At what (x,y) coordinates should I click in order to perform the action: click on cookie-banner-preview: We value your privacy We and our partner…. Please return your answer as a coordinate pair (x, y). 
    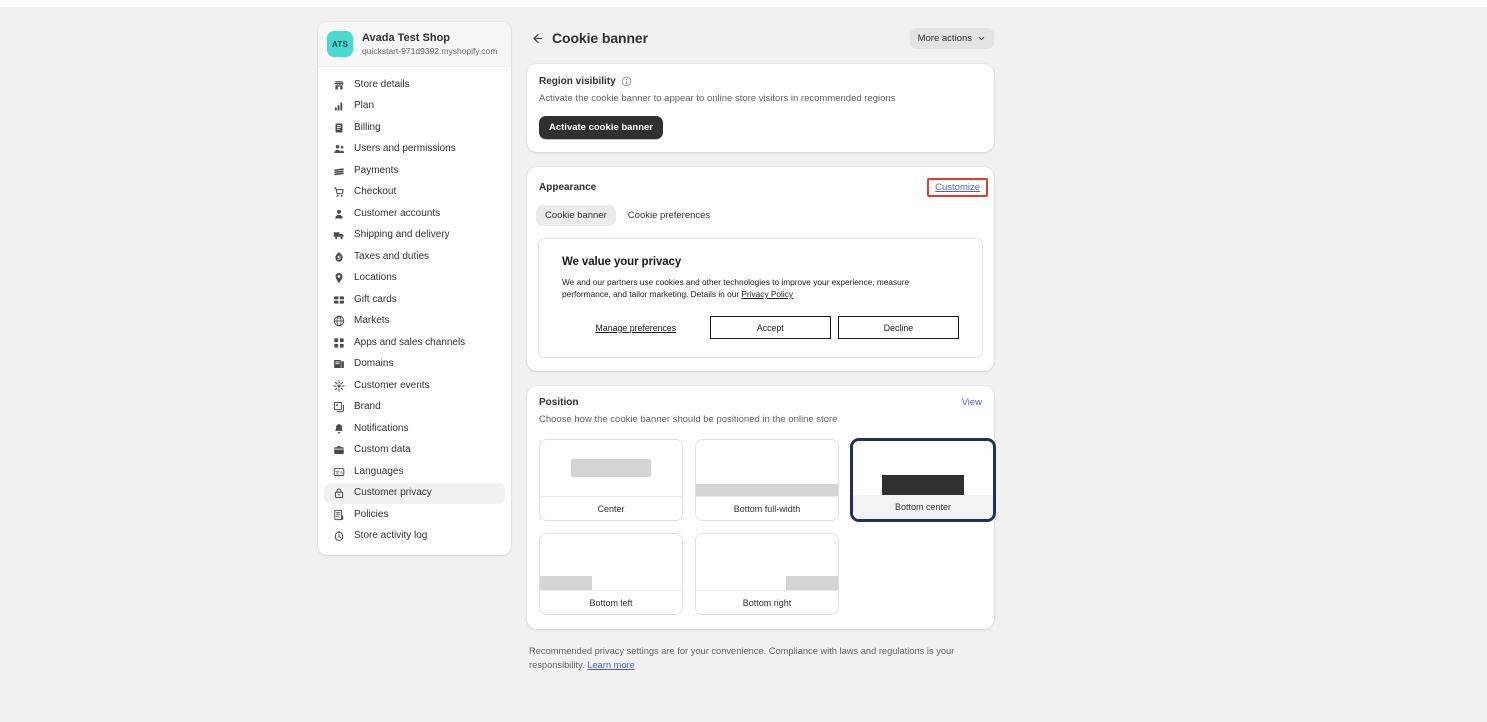
    Looking at the image, I should click on (760, 298).